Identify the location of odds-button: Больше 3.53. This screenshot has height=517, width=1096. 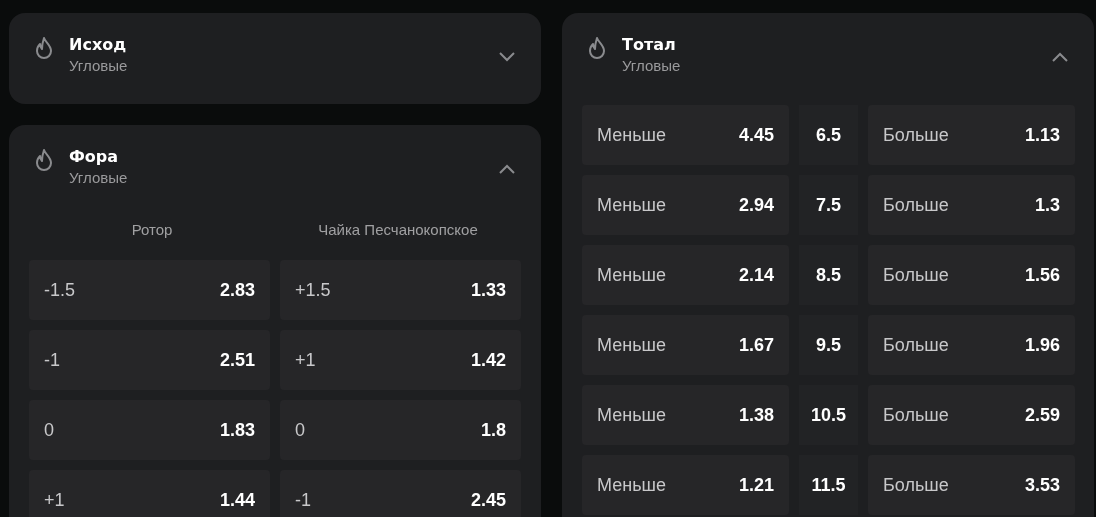
(971, 485).